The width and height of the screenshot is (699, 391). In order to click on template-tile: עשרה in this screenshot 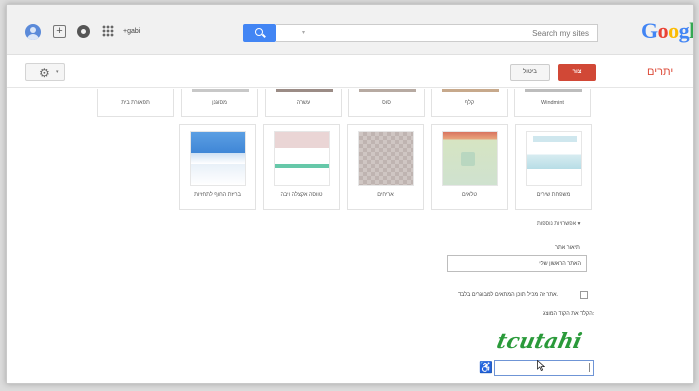, I will do `click(303, 103)`.